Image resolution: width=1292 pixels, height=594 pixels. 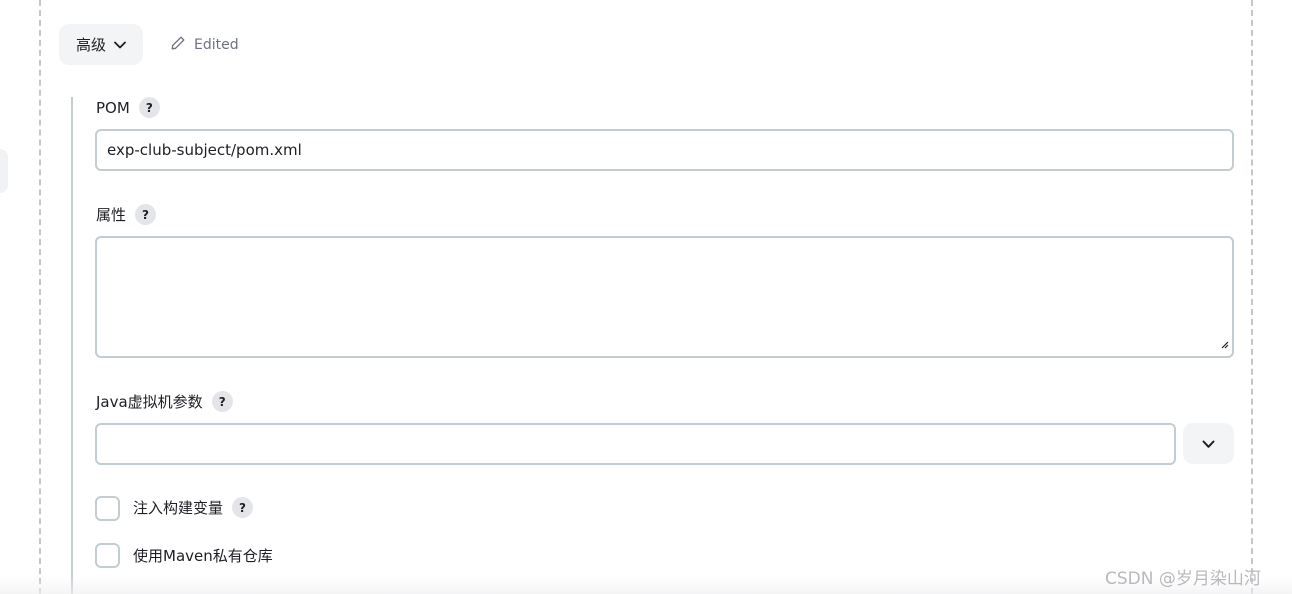 What do you see at coordinates (216, 45) in the screenshot?
I see `edited-label: Edited` at bounding box center [216, 45].